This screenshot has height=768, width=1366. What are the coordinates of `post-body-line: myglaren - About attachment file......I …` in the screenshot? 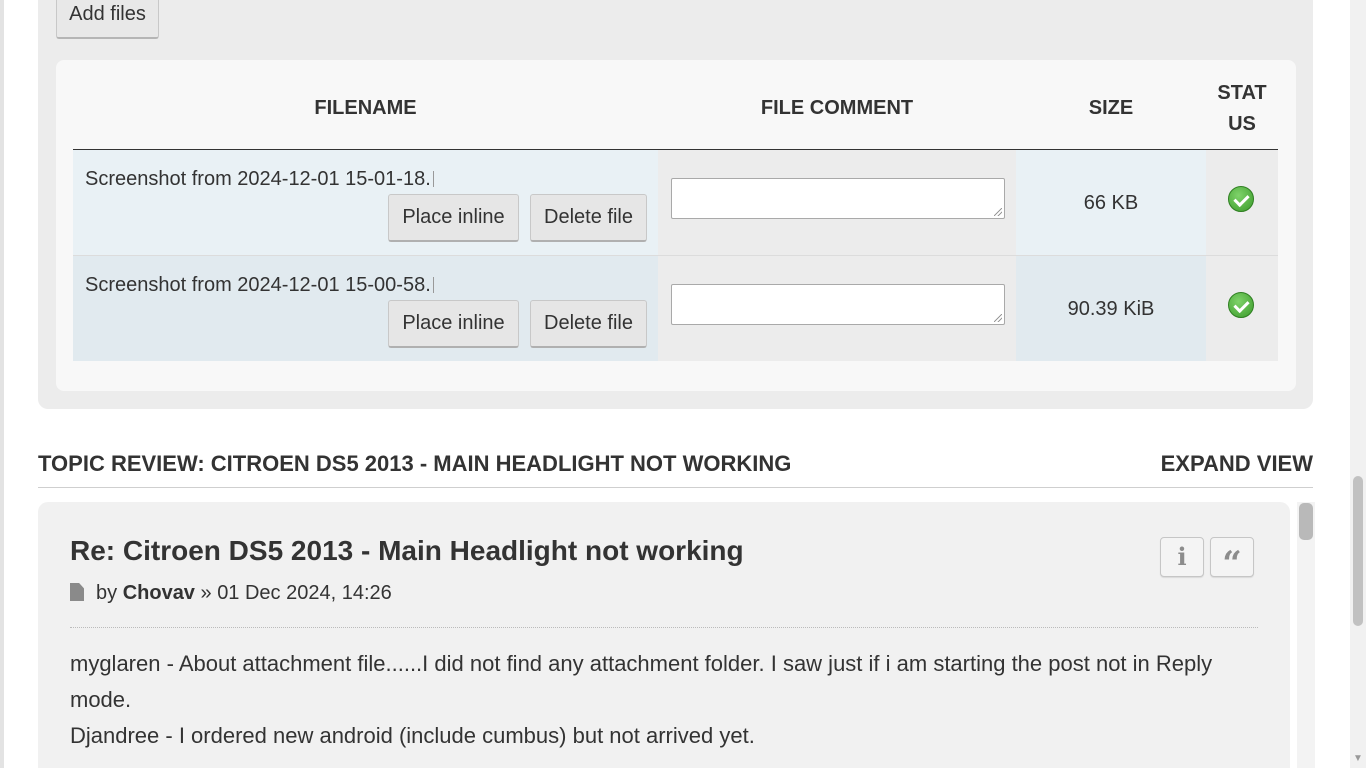 It's located at (641, 681).